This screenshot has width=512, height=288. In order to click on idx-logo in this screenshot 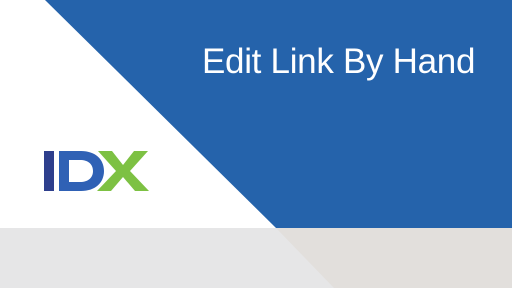, I will do `click(96, 171)`.